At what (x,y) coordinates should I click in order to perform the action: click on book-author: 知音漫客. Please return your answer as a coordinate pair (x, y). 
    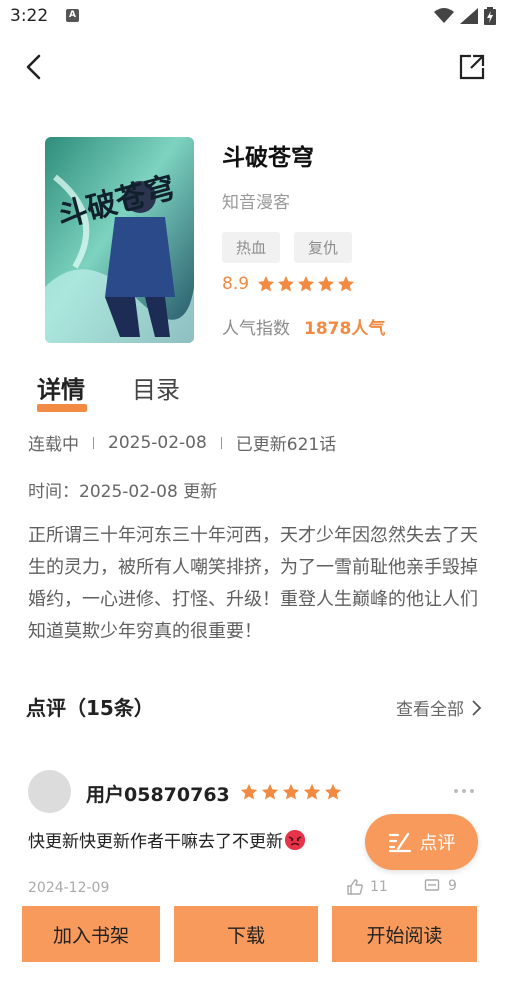
    Looking at the image, I should click on (256, 200).